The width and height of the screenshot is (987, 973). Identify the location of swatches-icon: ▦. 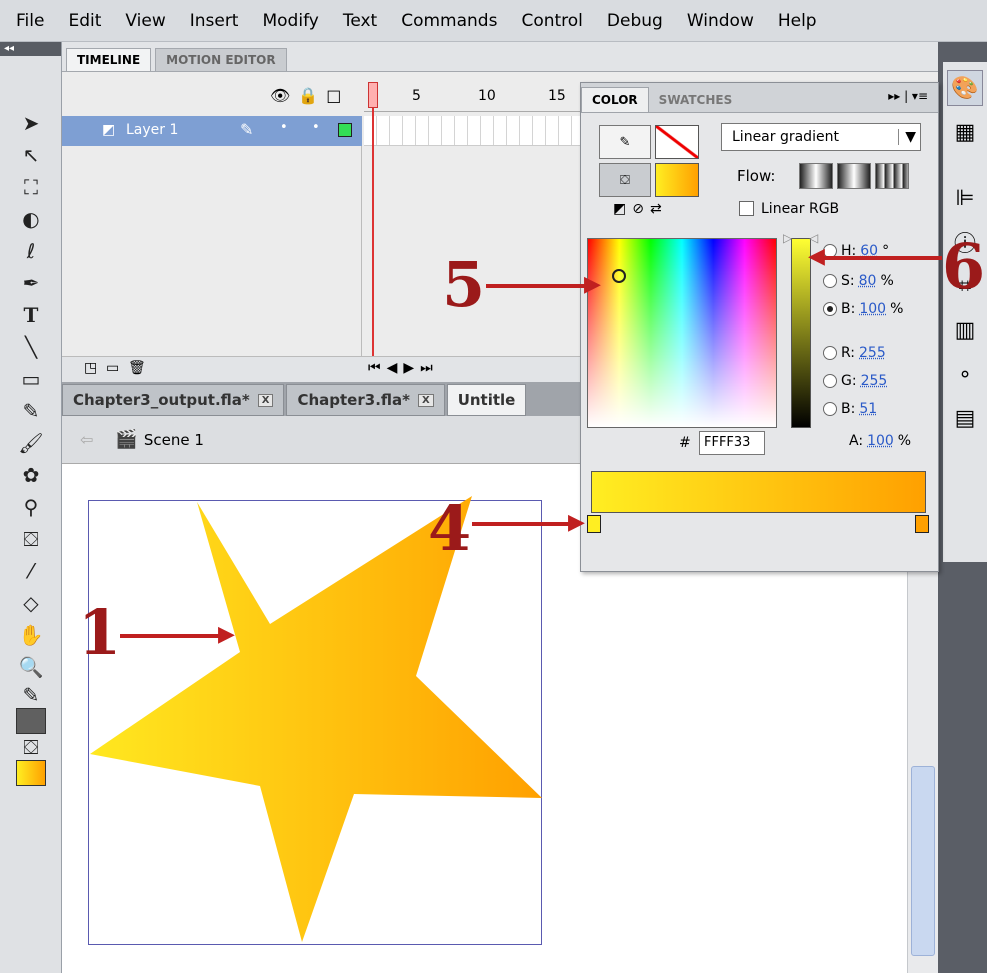
(965, 132).